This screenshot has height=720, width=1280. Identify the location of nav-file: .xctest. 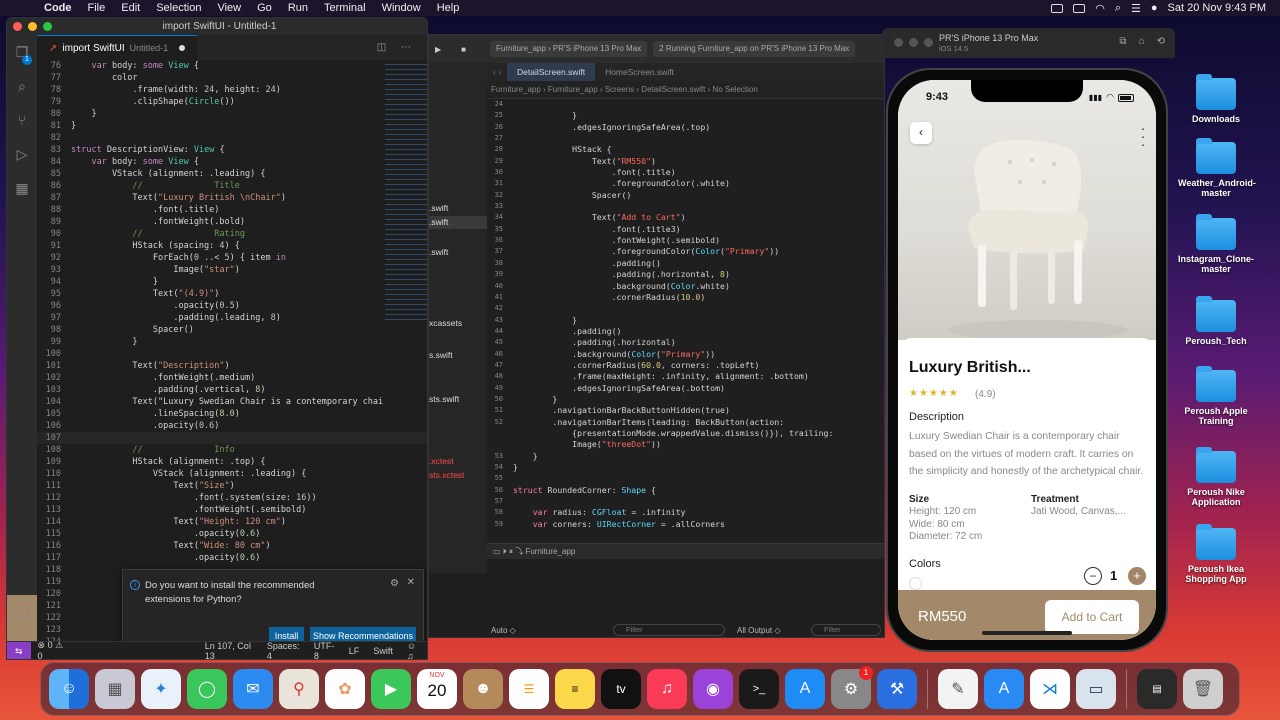
(441, 461).